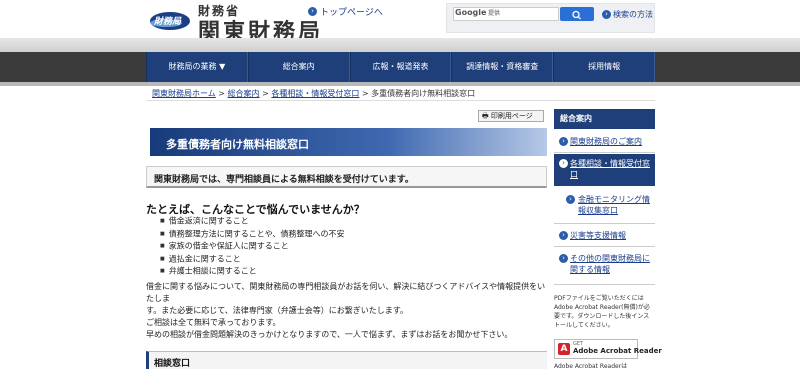 Image resolution: width=800 pixels, height=370 pixels. What do you see at coordinates (633, 14) in the screenshot?
I see `search-help-label: 検索の方法` at bounding box center [633, 14].